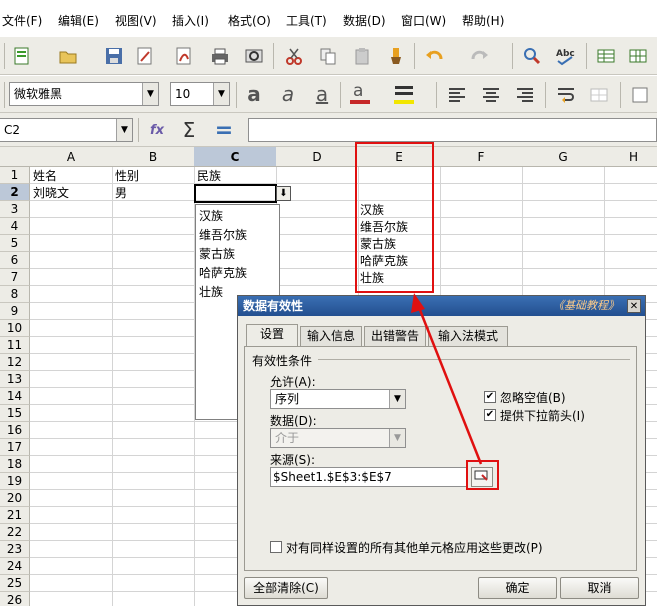 The height and width of the screenshot is (606, 657). Describe the element at coordinates (640, 95) in the screenshot. I see `comment-icon` at that location.